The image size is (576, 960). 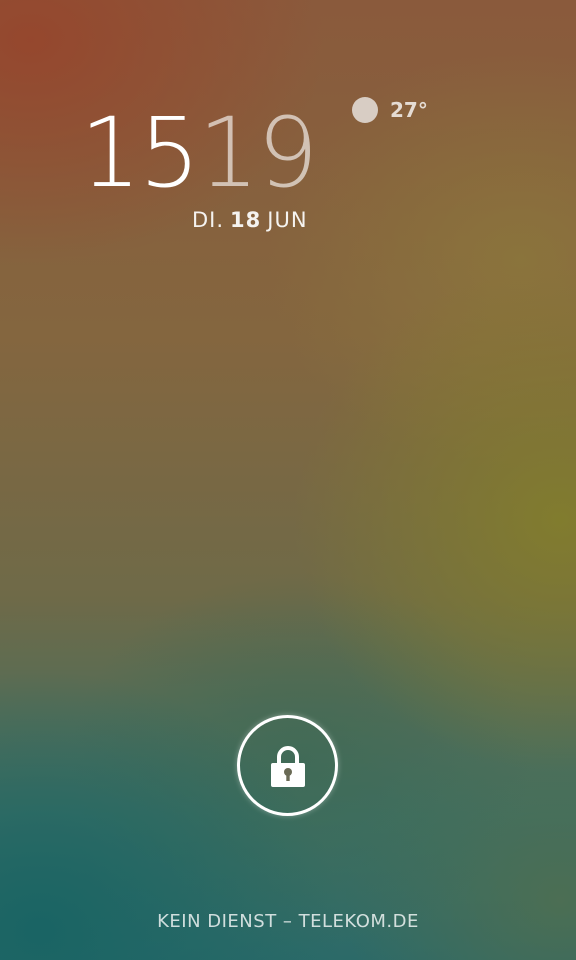 I want to click on date: DI. 18 JUN, so click(x=250, y=220).